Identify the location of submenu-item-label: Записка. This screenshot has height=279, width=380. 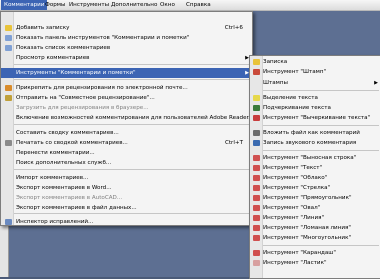
(275, 62).